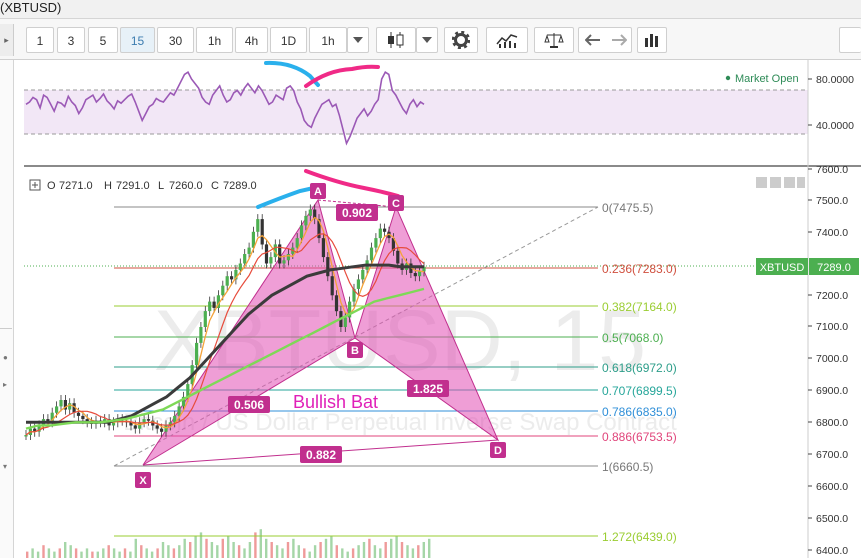 This screenshot has width=861, height=558. What do you see at coordinates (639, 307) in the screenshot?
I see `fib-label-0-382: 0.382(7164.0)` at bounding box center [639, 307].